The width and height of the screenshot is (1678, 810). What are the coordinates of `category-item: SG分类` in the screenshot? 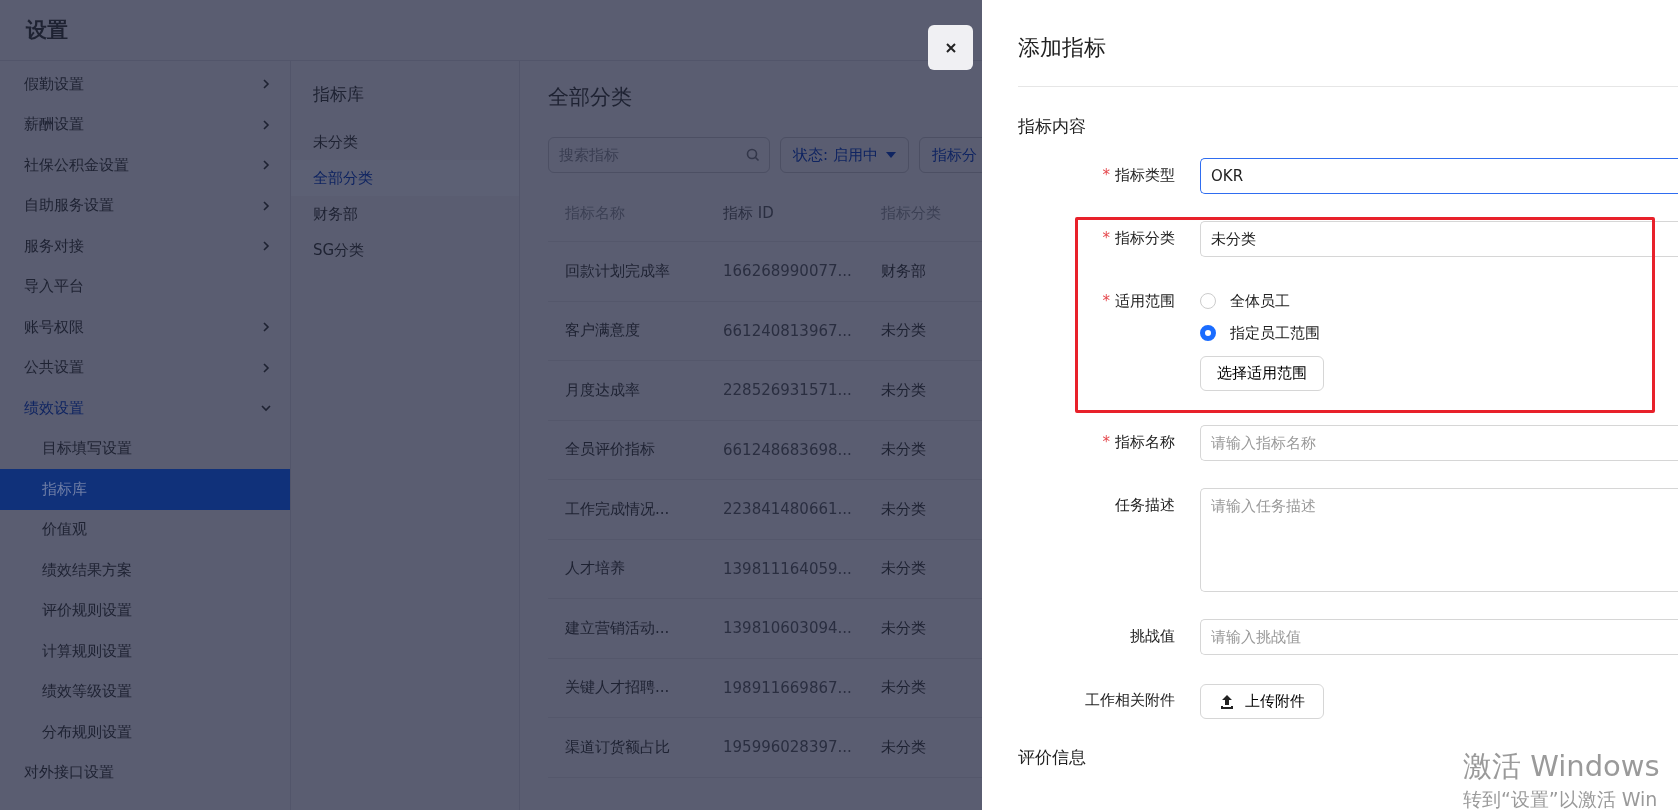 It's located at (405, 250).